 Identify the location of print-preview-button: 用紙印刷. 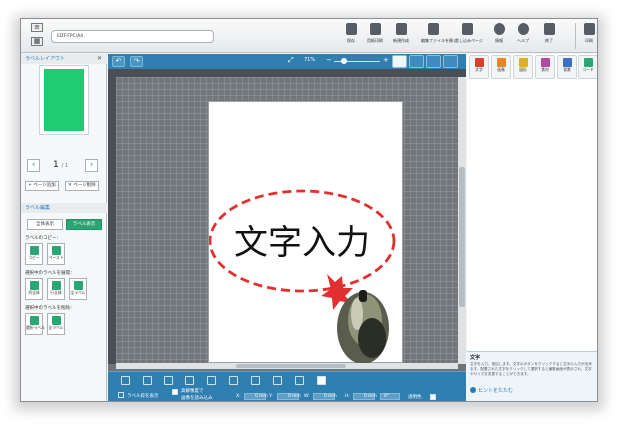
(375, 37).